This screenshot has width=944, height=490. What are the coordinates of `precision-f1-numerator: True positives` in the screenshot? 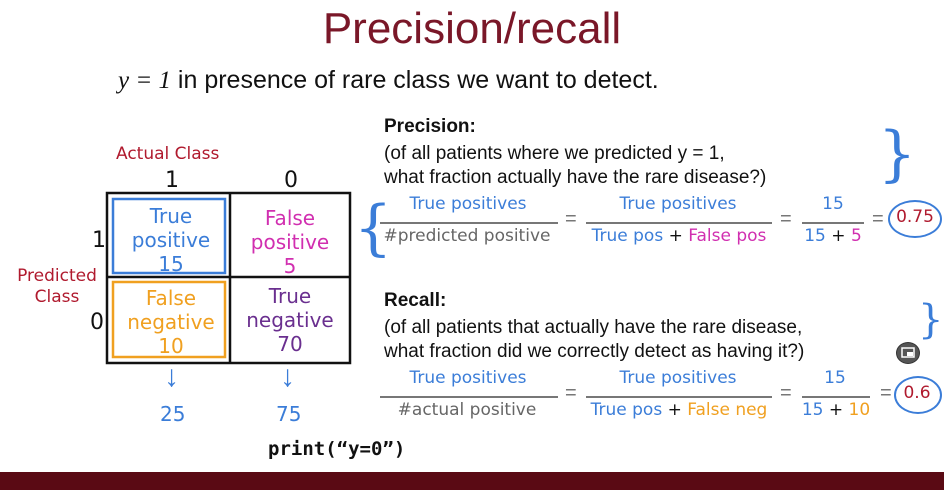 It's located at (468, 204).